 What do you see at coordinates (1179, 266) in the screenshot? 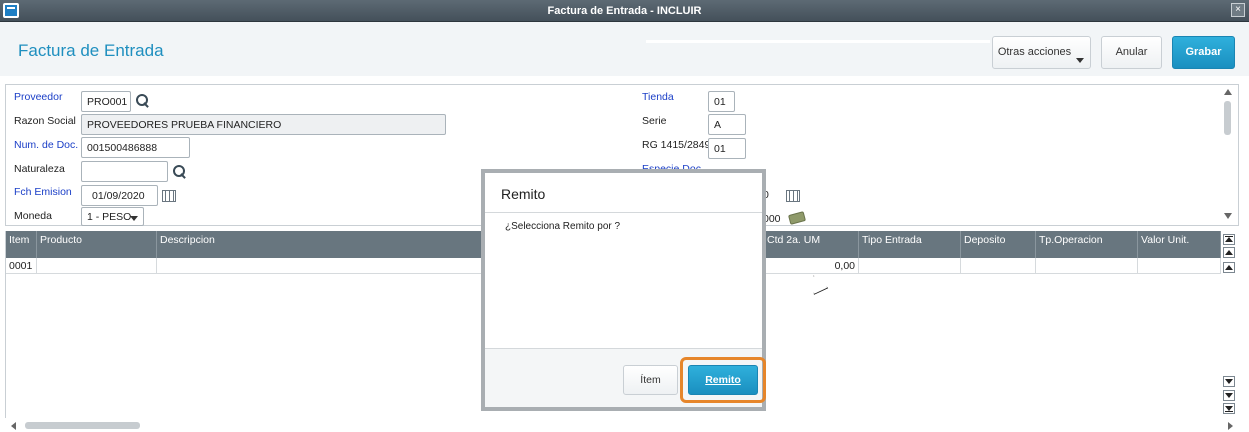
I see `cell-valor-unit` at bounding box center [1179, 266].